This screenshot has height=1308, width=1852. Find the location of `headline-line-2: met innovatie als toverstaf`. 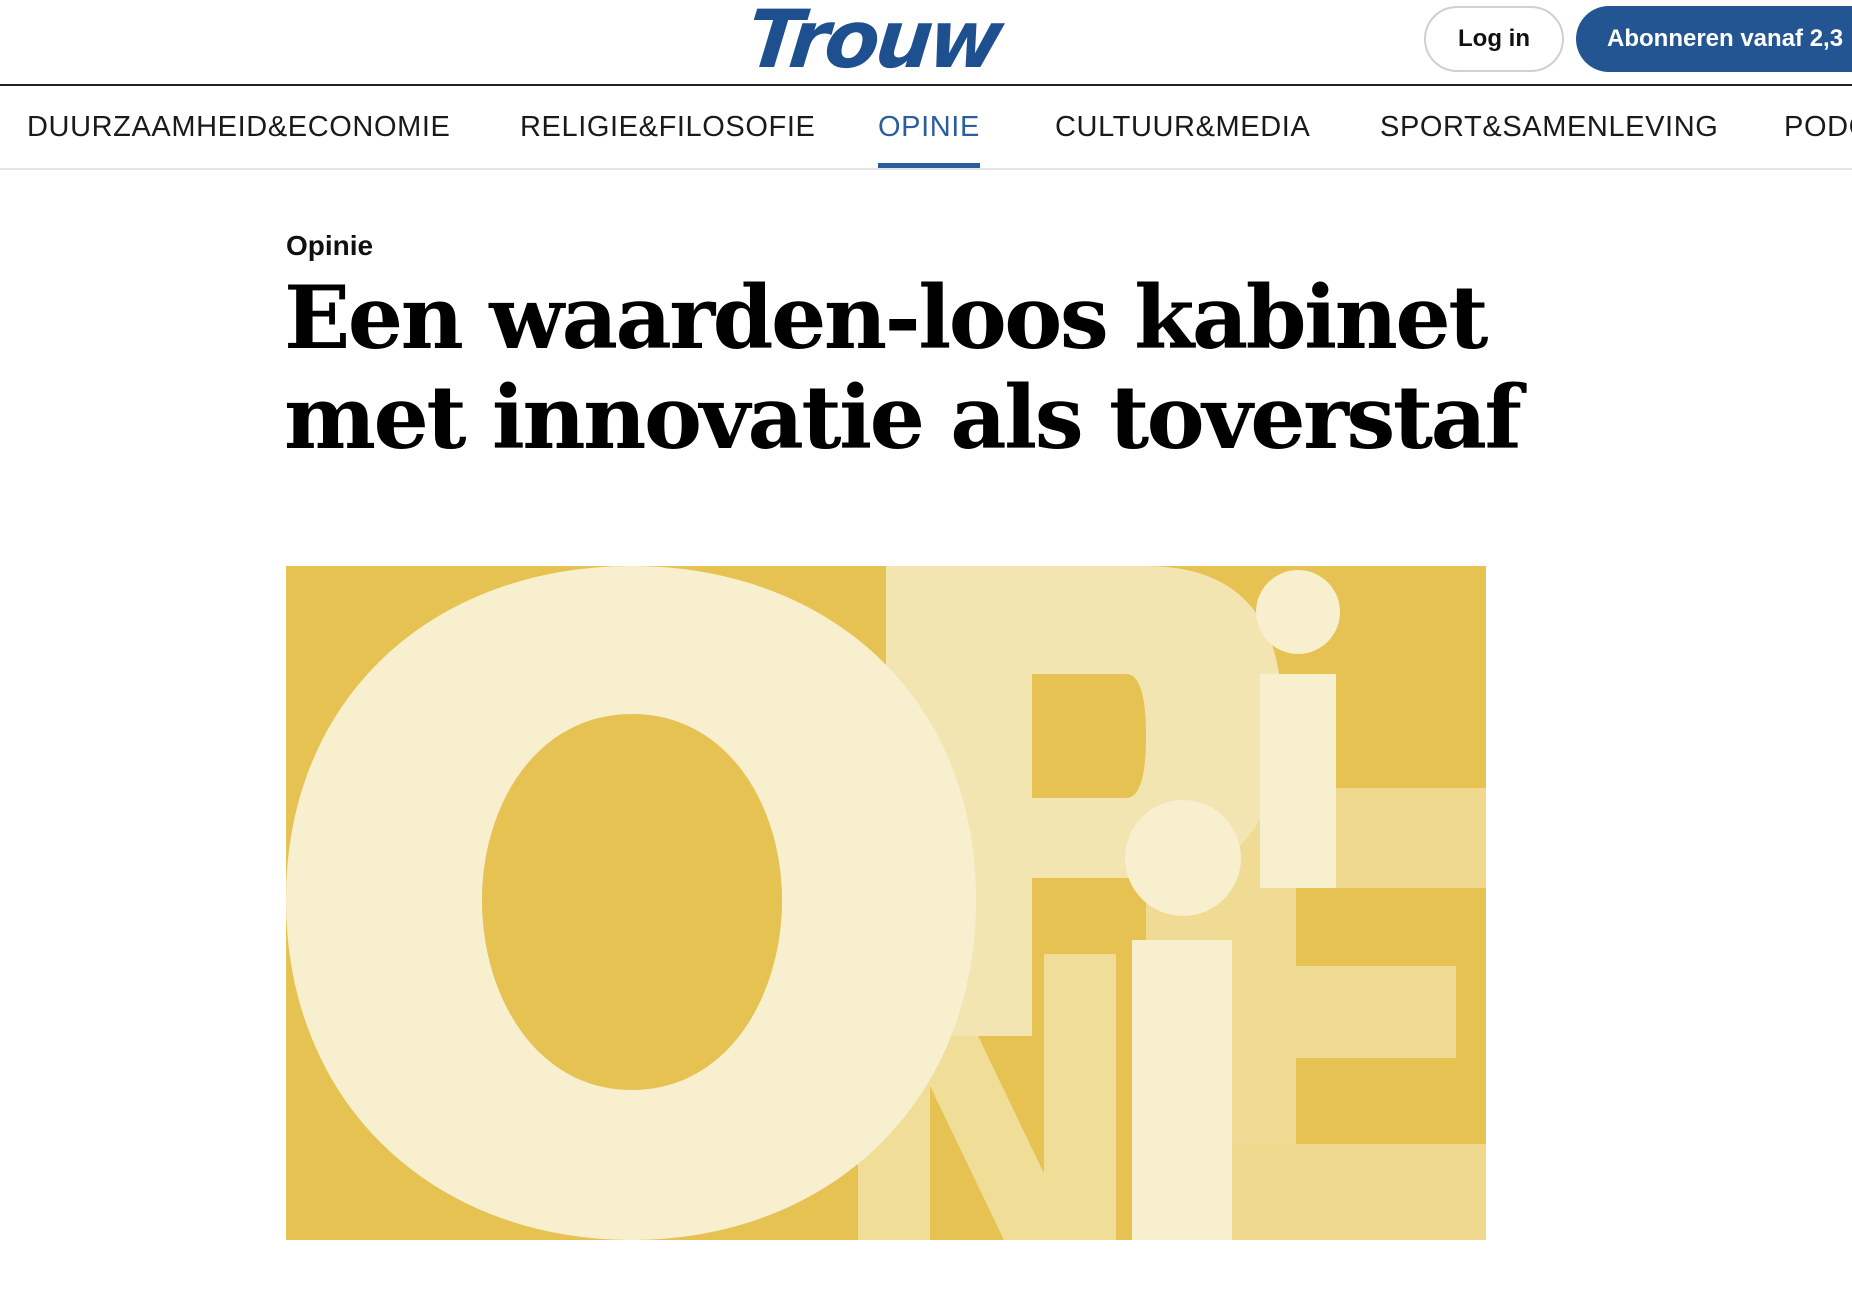

headline-line-2: met innovatie als toverstaf is located at coordinates (903, 417).